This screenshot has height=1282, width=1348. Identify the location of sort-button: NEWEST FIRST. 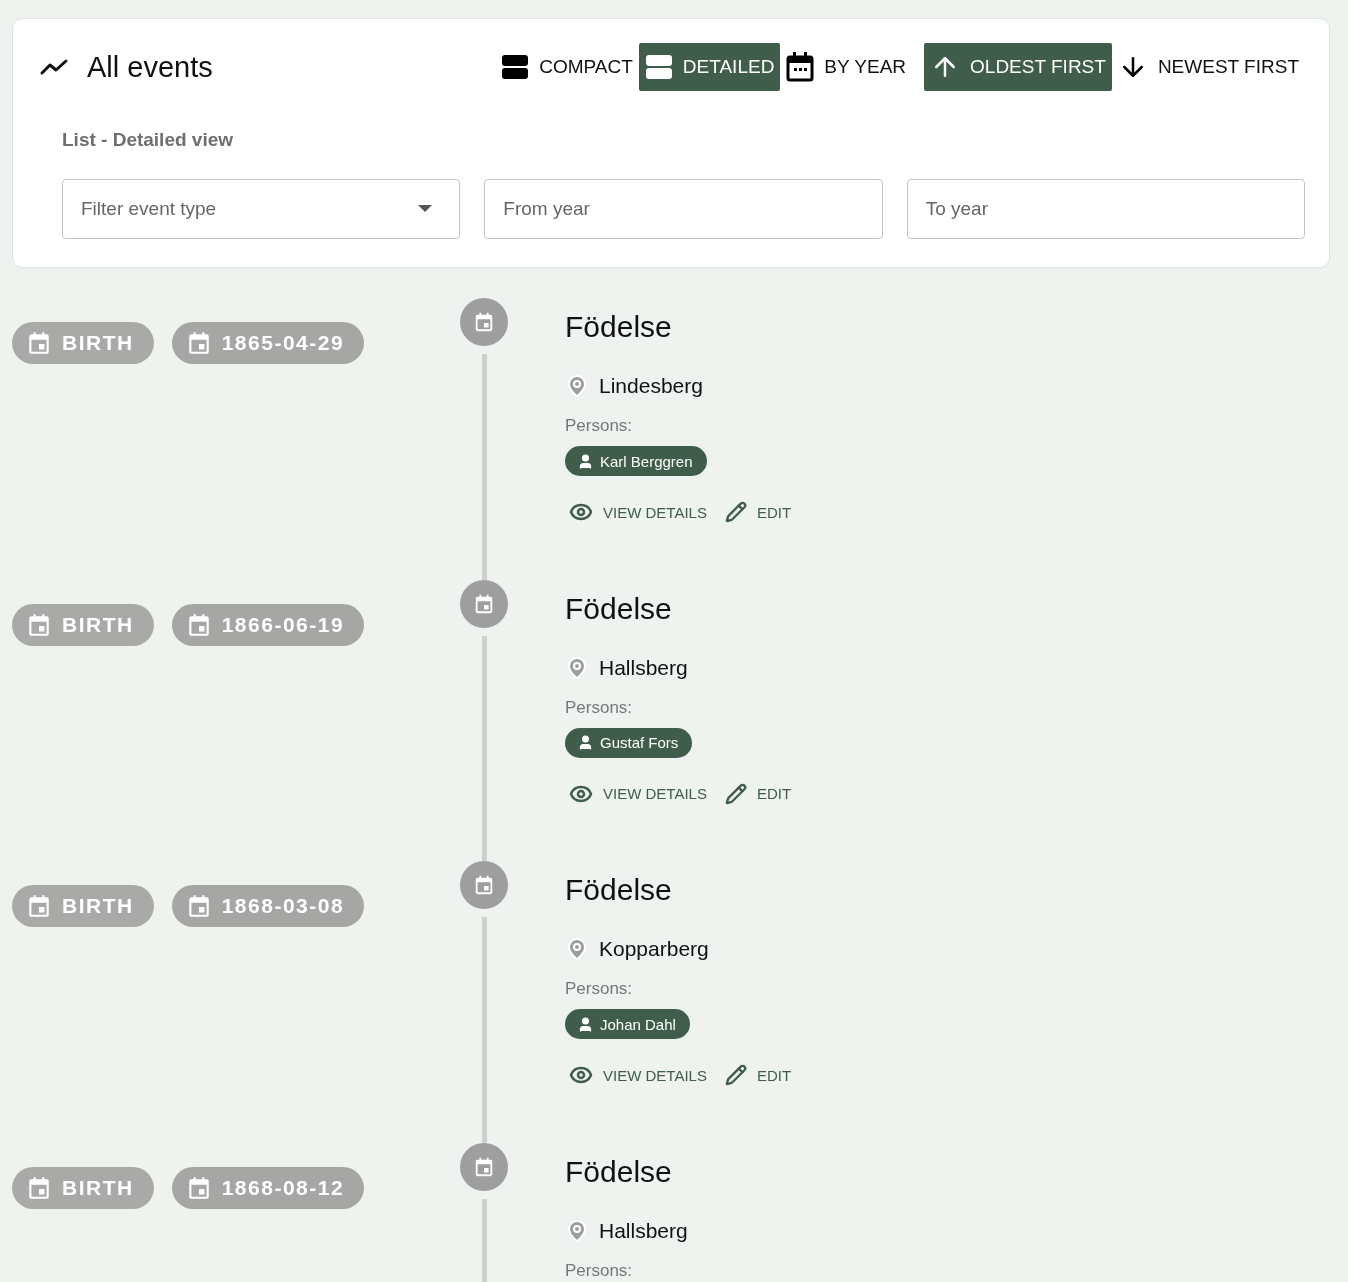
(1208, 67).